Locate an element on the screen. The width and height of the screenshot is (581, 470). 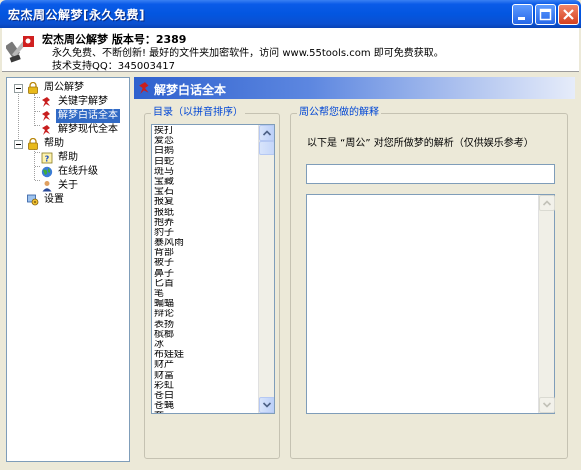
list-item: 彩虹 is located at coordinates (210, 386).